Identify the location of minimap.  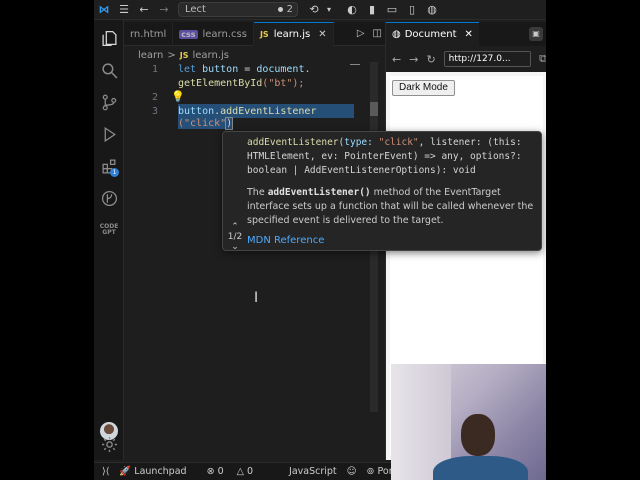
(355, 64).